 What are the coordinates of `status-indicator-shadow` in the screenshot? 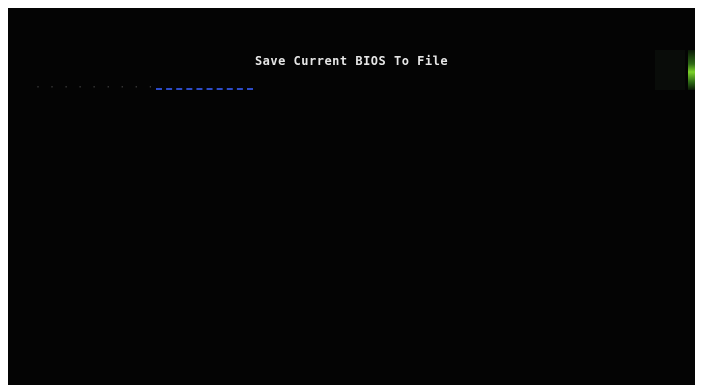 It's located at (670, 70).